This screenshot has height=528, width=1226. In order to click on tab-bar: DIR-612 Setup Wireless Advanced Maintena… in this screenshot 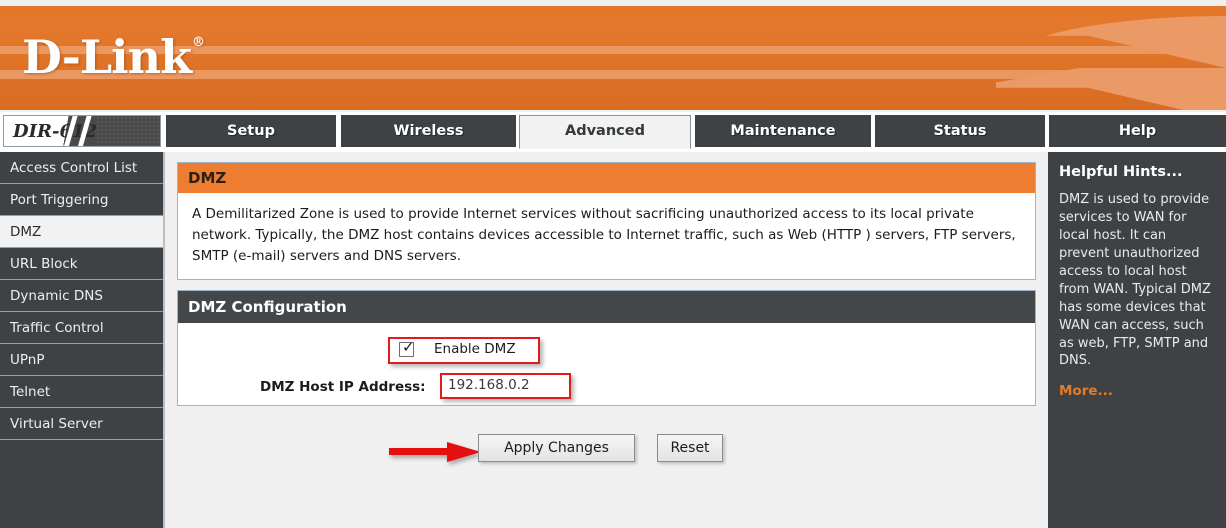, I will do `click(613, 132)`.